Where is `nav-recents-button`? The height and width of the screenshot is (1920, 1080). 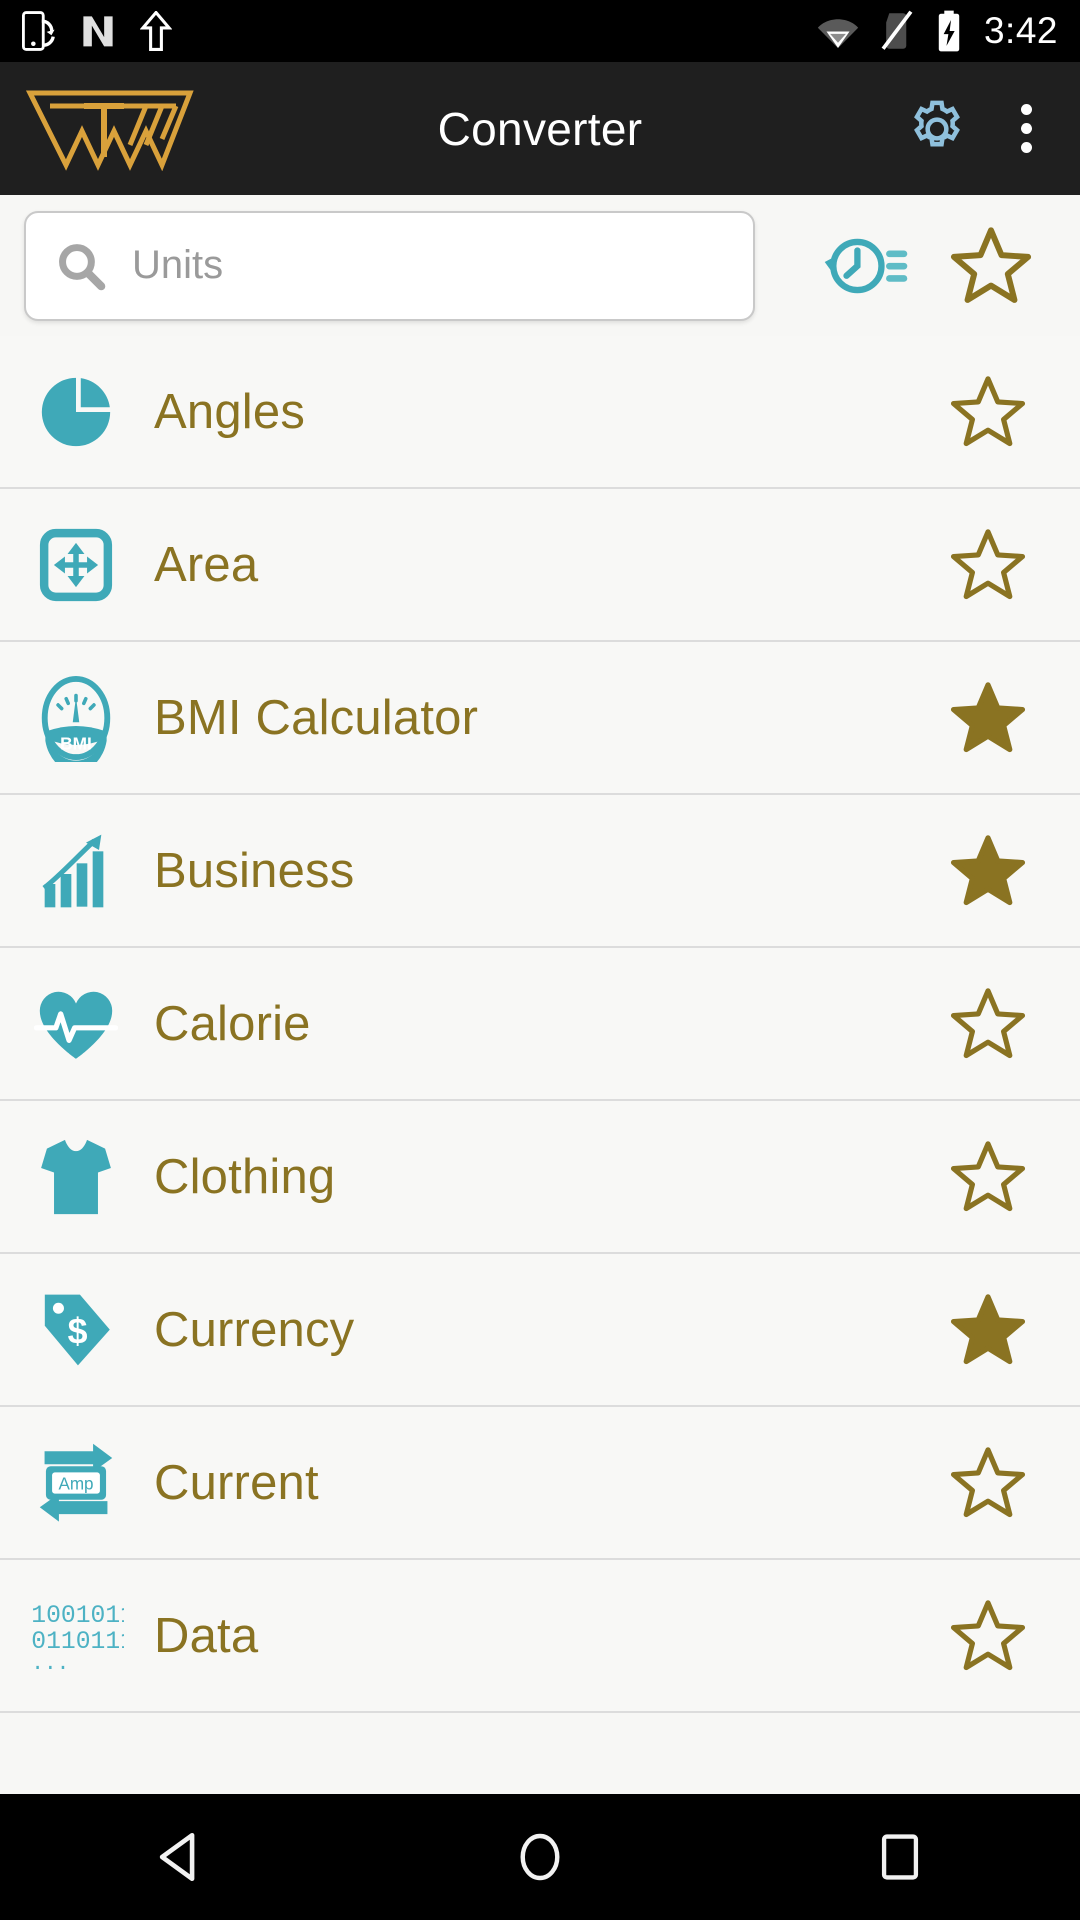 nav-recents-button is located at coordinates (900, 1857).